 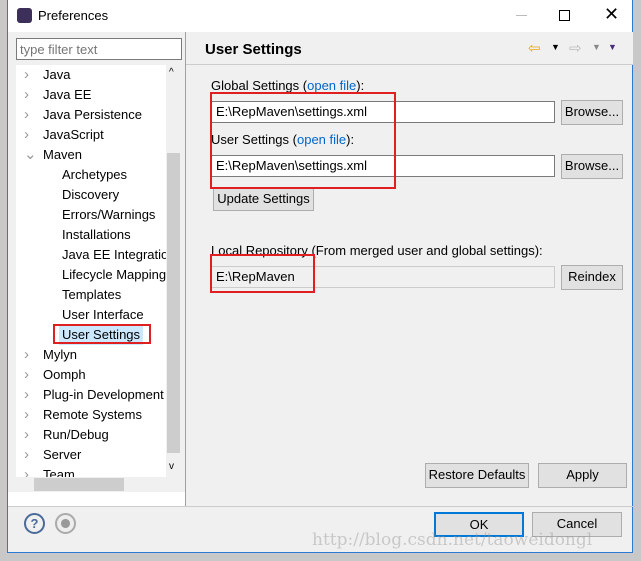 What do you see at coordinates (262, 273) in the screenshot?
I see `highlight-box-local` at bounding box center [262, 273].